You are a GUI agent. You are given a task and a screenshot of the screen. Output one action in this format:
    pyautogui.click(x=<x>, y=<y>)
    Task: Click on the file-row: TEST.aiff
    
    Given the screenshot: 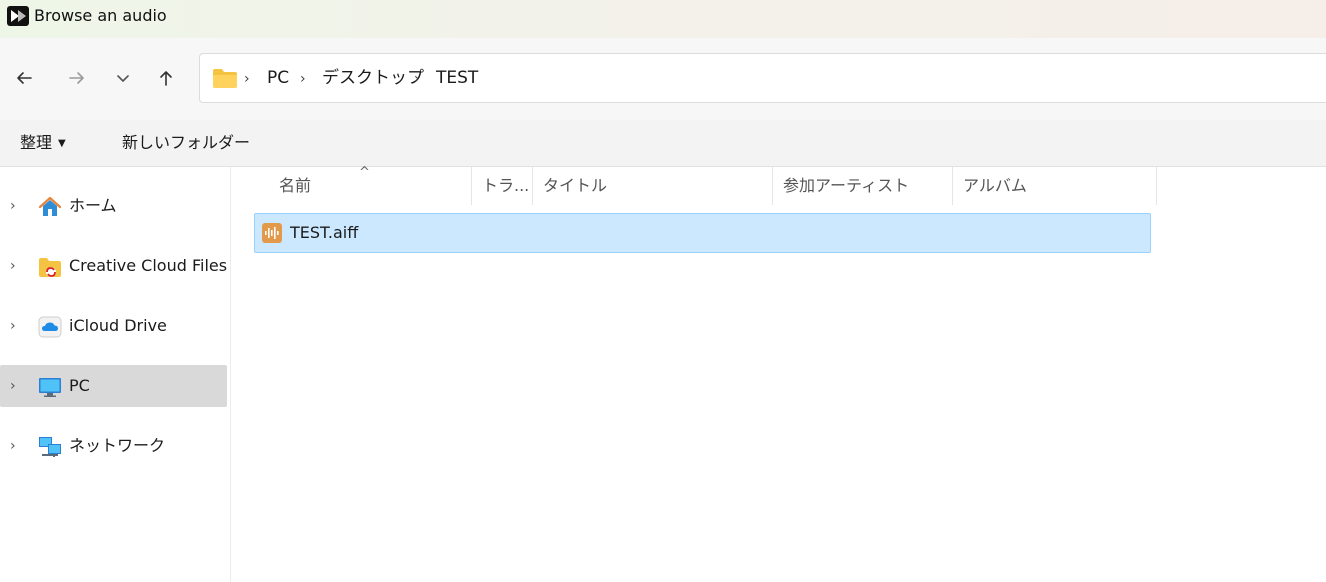 What is the action you would take?
    pyautogui.click(x=702, y=233)
    